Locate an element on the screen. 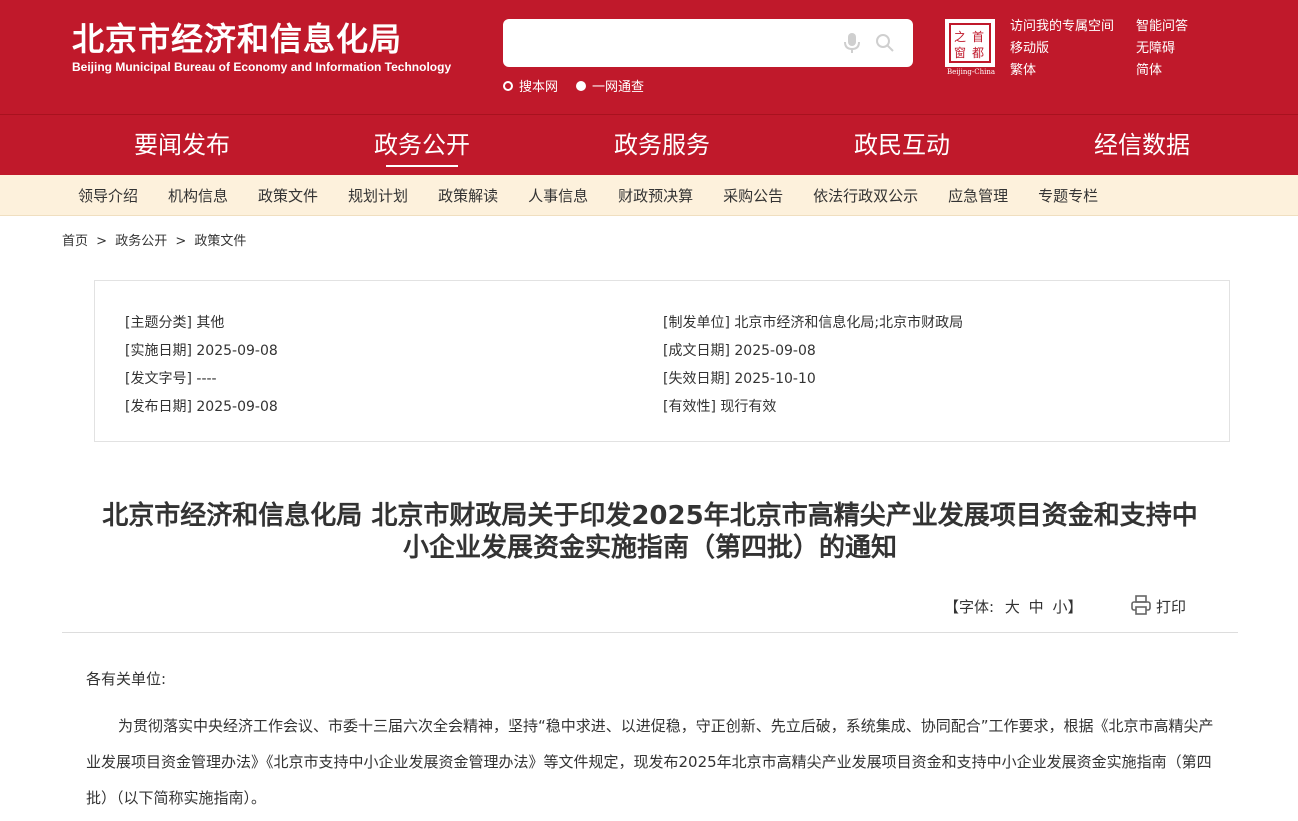 This screenshot has height=821, width=1298. meta-label: [制发单位] is located at coordinates (696, 323).